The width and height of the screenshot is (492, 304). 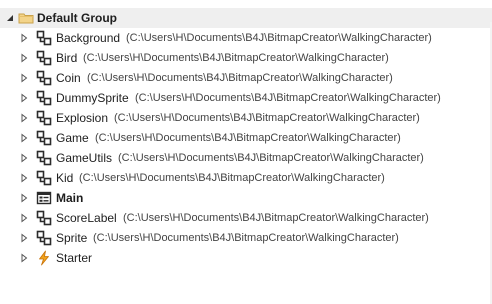 What do you see at coordinates (44, 258) in the screenshot?
I see `lightning-icon` at bounding box center [44, 258].